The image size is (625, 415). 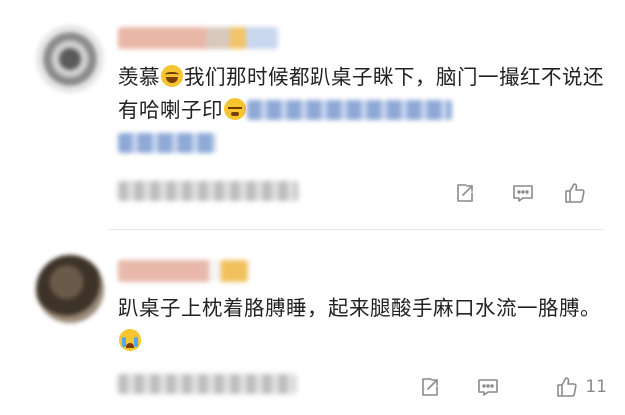 I want to click on comment-text: 趴桌子上枕着胳膊睡，起来腿酸手麻口水流一胳膊。, so click(x=363, y=325).